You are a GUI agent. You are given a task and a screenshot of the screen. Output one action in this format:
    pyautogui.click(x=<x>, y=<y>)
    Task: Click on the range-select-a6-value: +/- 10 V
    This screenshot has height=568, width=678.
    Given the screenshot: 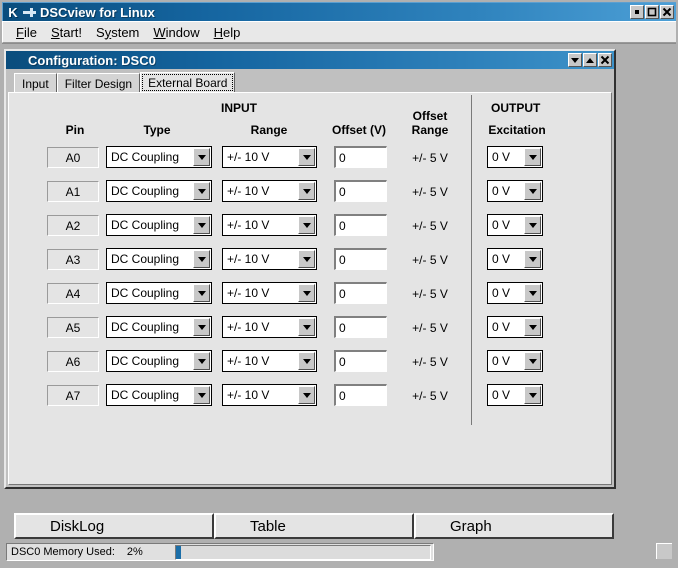 What is the action you would take?
    pyautogui.click(x=248, y=361)
    